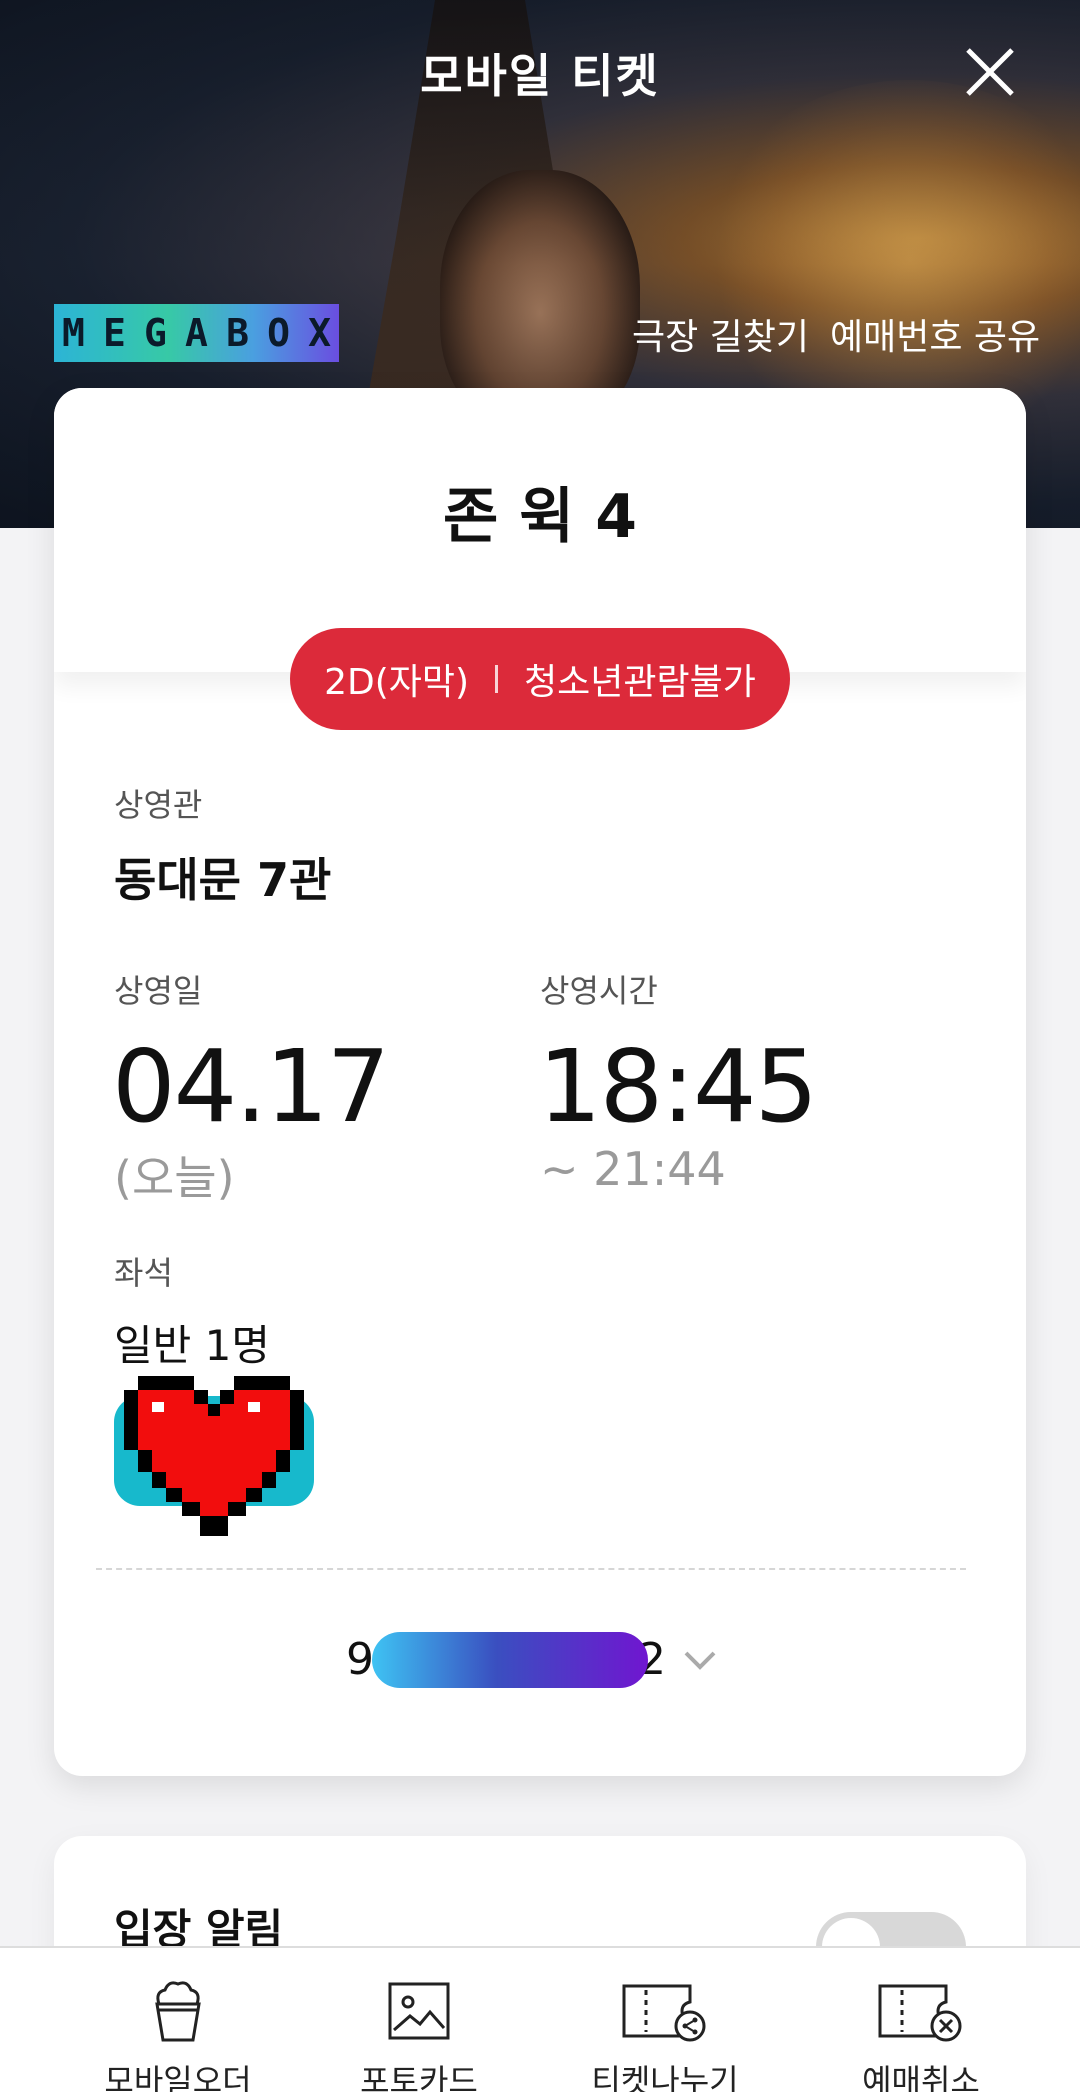  What do you see at coordinates (223, 880) in the screenshot?
I see `theater-value: 동대문 7관` at bounding box center [223, 880].